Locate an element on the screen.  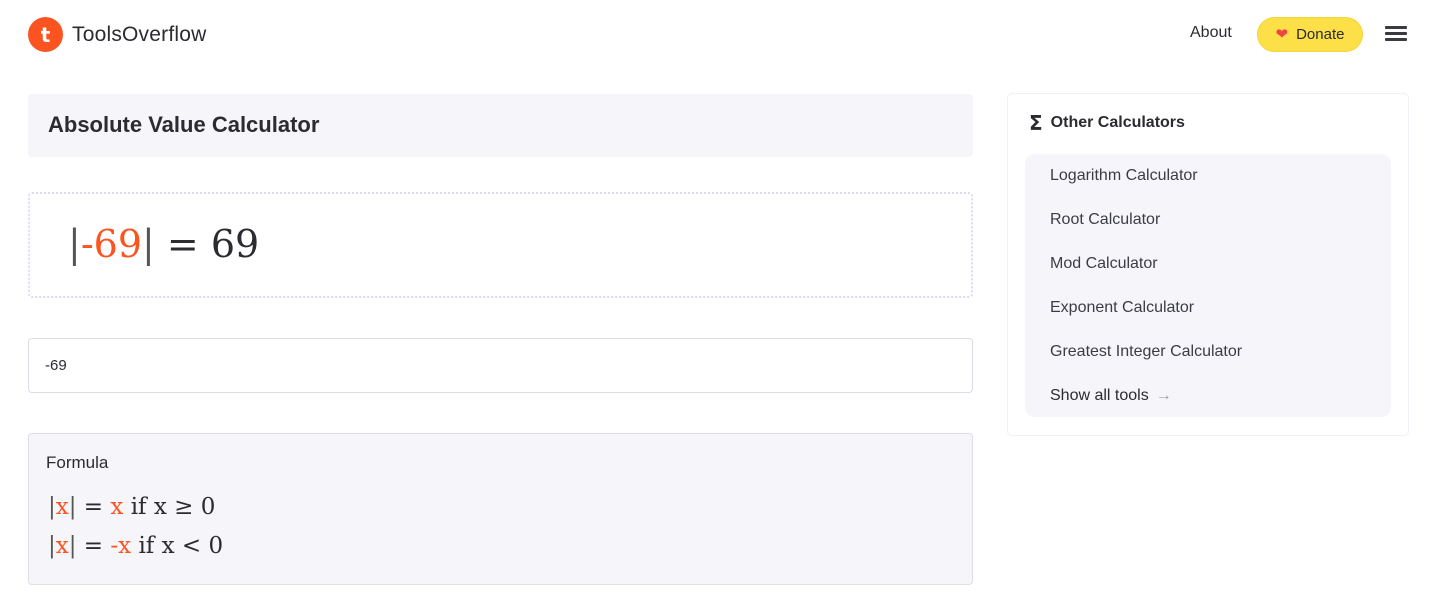
formula-condition: if x < 0 is located at coordinates (181, 546).